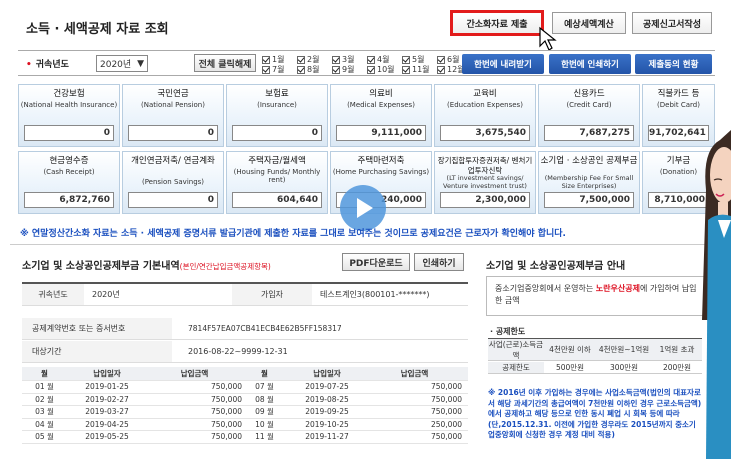  Describe the element at coordinates (277, 115) in the screenshot. I see `card-insurance: 보험료 (Insurance) 0` at that location.